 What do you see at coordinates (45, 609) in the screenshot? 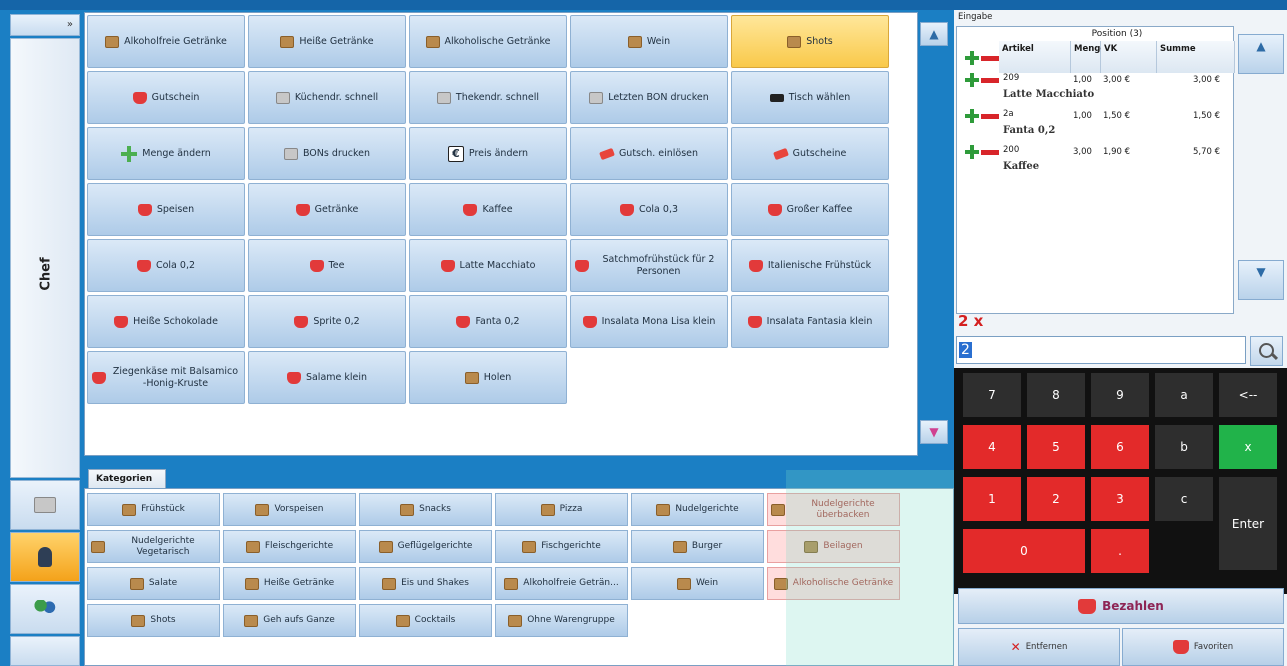
I see `users-nav-button` at bounding box center [45, 609].